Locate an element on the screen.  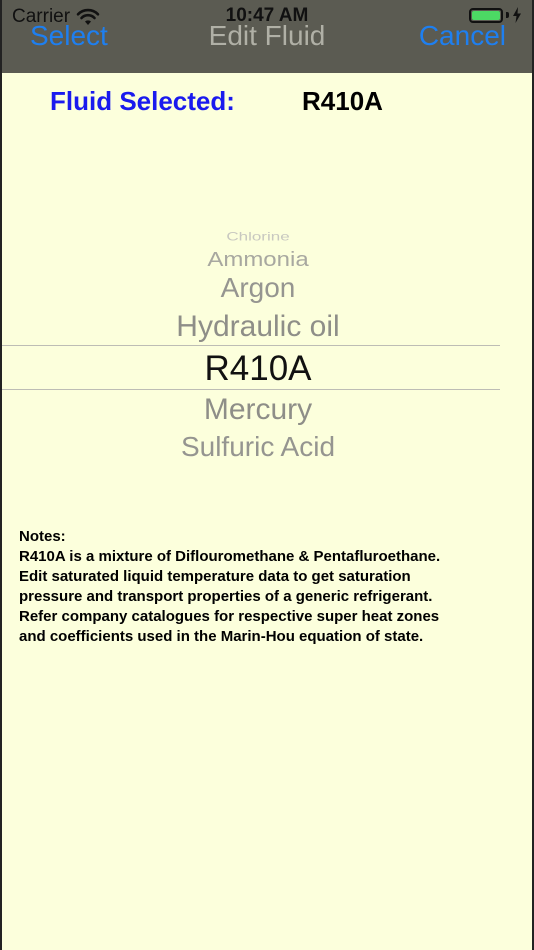
fluid-selected-value: R410A is located at coordinates (342, 101).